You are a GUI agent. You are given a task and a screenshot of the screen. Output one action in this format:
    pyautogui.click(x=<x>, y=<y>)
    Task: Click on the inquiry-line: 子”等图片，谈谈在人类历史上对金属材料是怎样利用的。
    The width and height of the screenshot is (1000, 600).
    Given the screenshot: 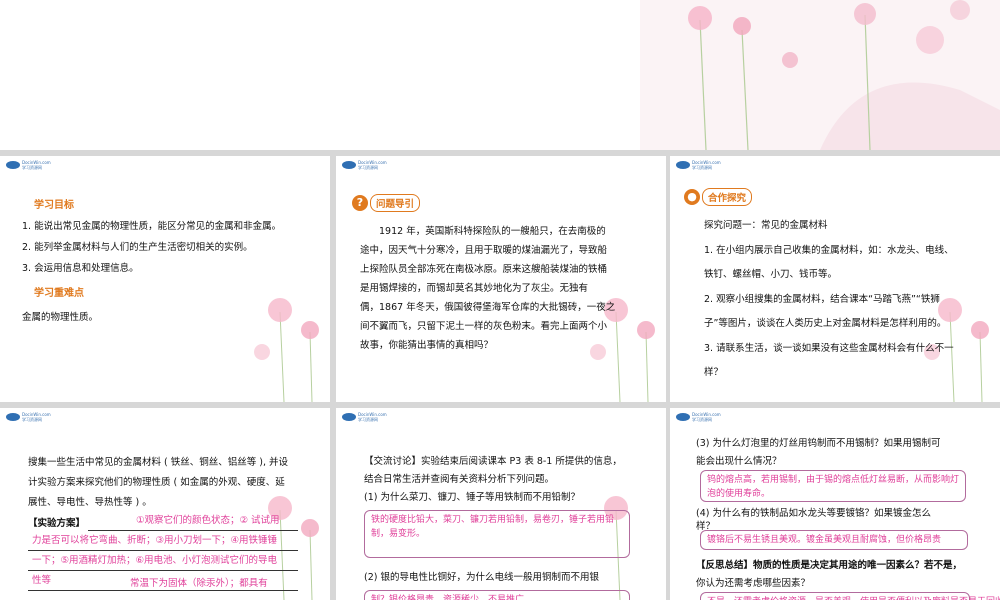 What is the action you would take?
    pyautogui.click(x=825, y=323)
    